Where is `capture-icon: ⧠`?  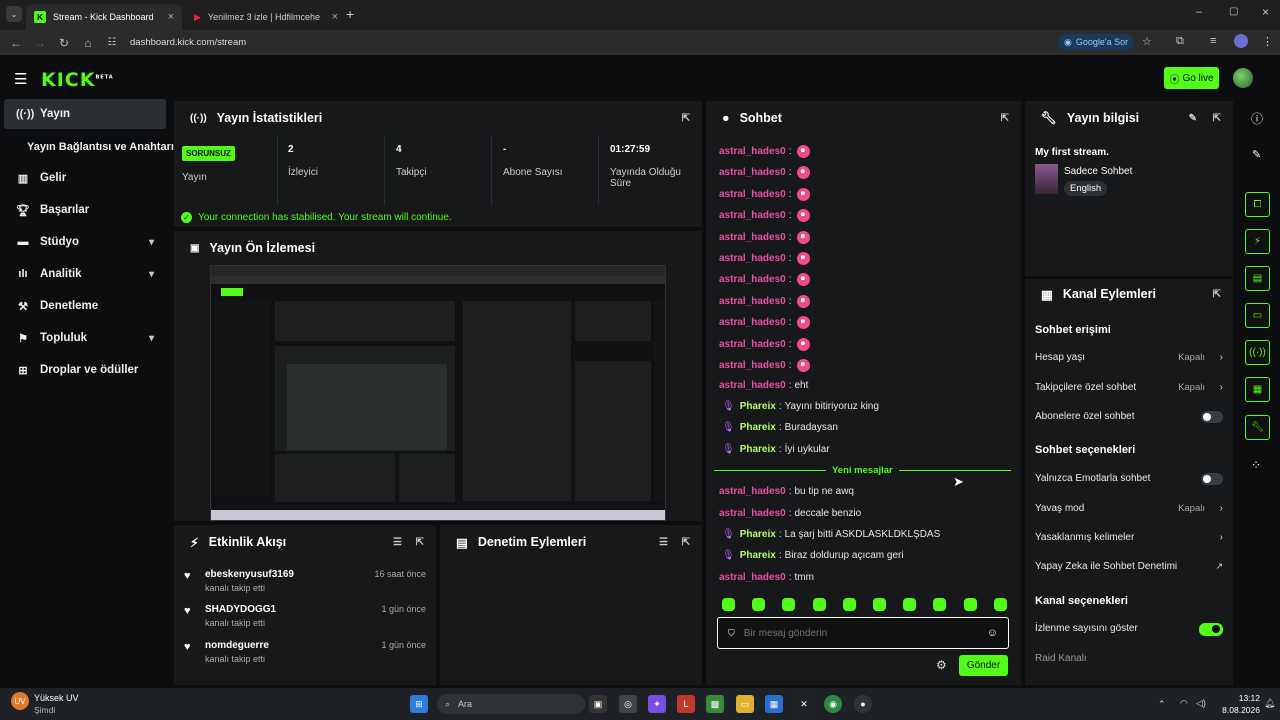 capture-icon: ⧠ is located at coordinates (1257, 204).